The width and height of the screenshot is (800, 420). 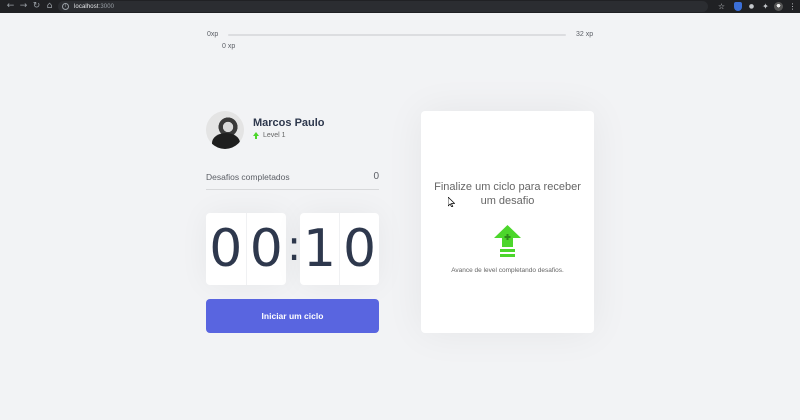 What do you see at coordinates (49, 6) in the screenshot?
I see `home-icon: ⌂` at bounding box center [49, 6].